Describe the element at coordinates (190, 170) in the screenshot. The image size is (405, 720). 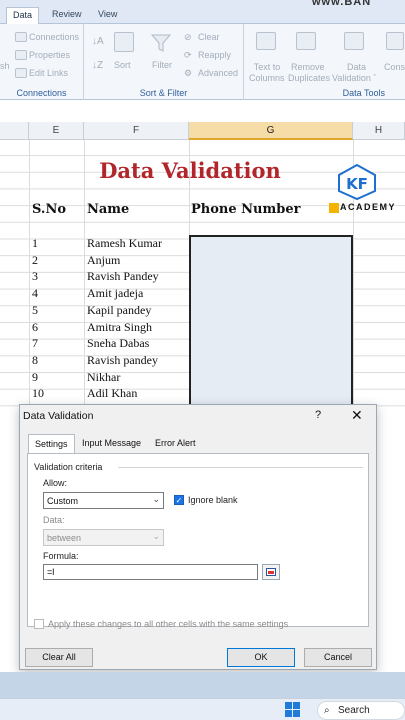
I see `sheet-title: Data Validation` at that location.